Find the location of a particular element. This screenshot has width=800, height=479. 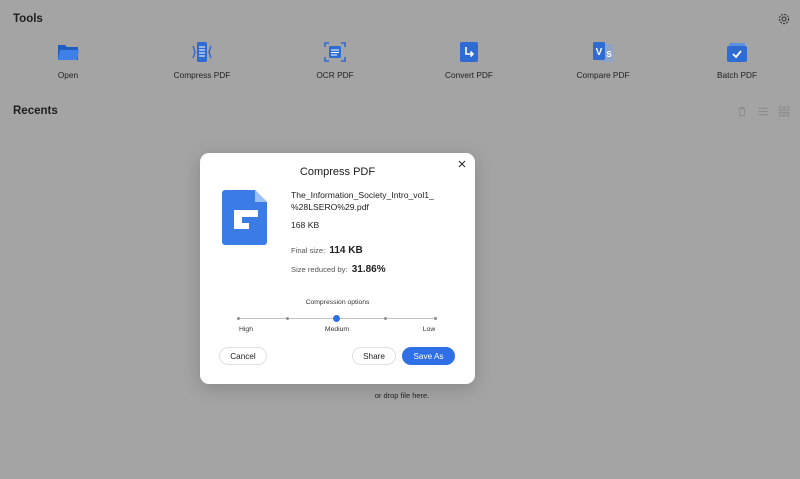

slider-label-high: High is located at coordinates (246, 329).